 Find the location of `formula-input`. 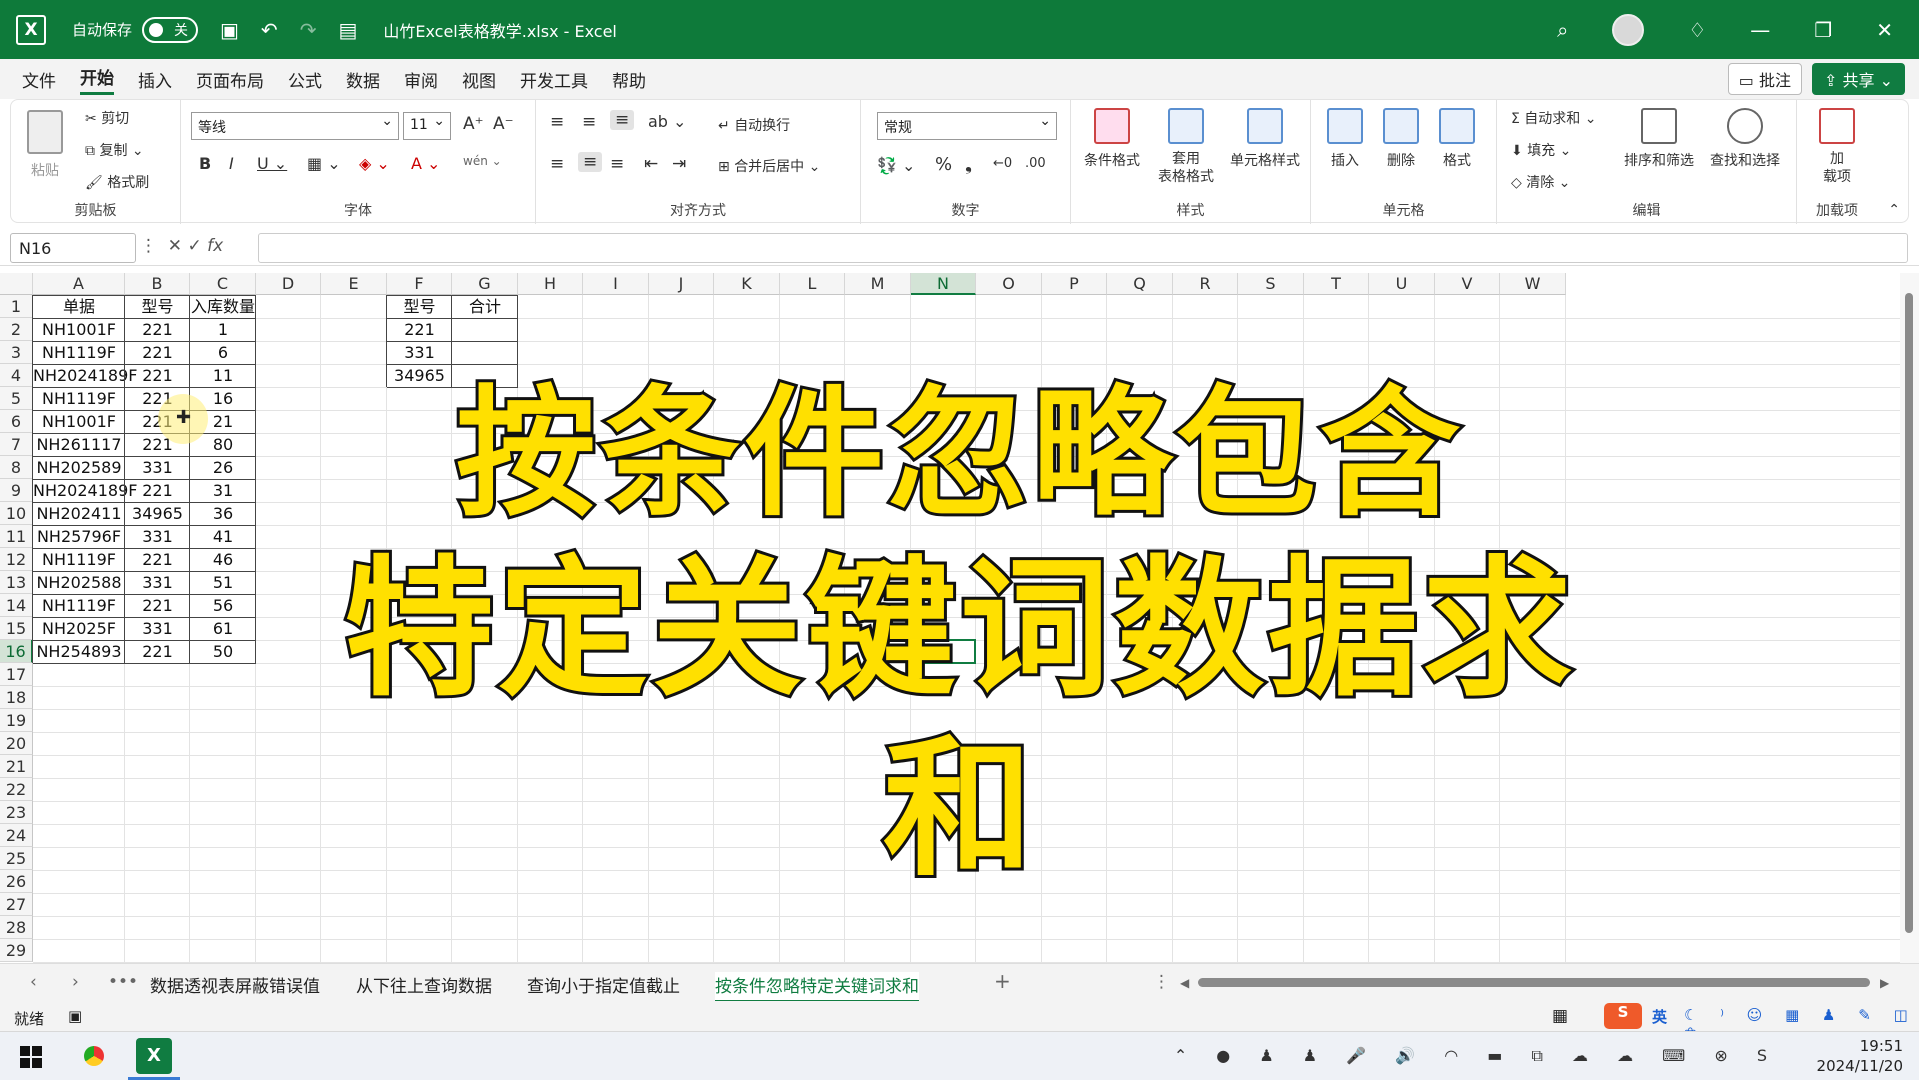

formula-input is located at coordinates (1083, 248).